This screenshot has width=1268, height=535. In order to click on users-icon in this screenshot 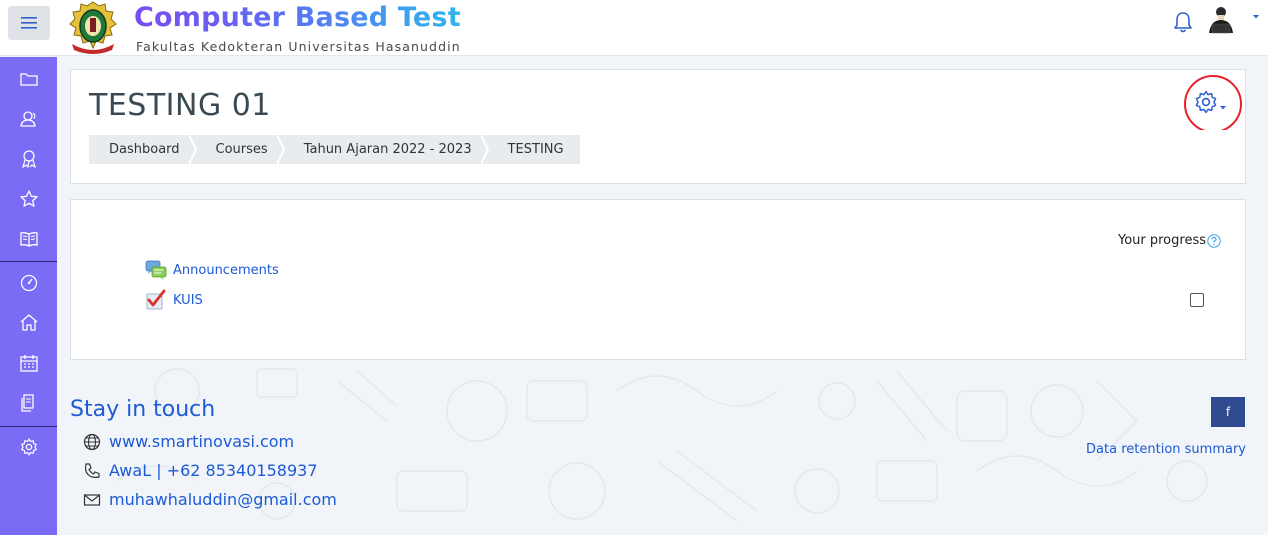, I will do `click(27, 119)`.